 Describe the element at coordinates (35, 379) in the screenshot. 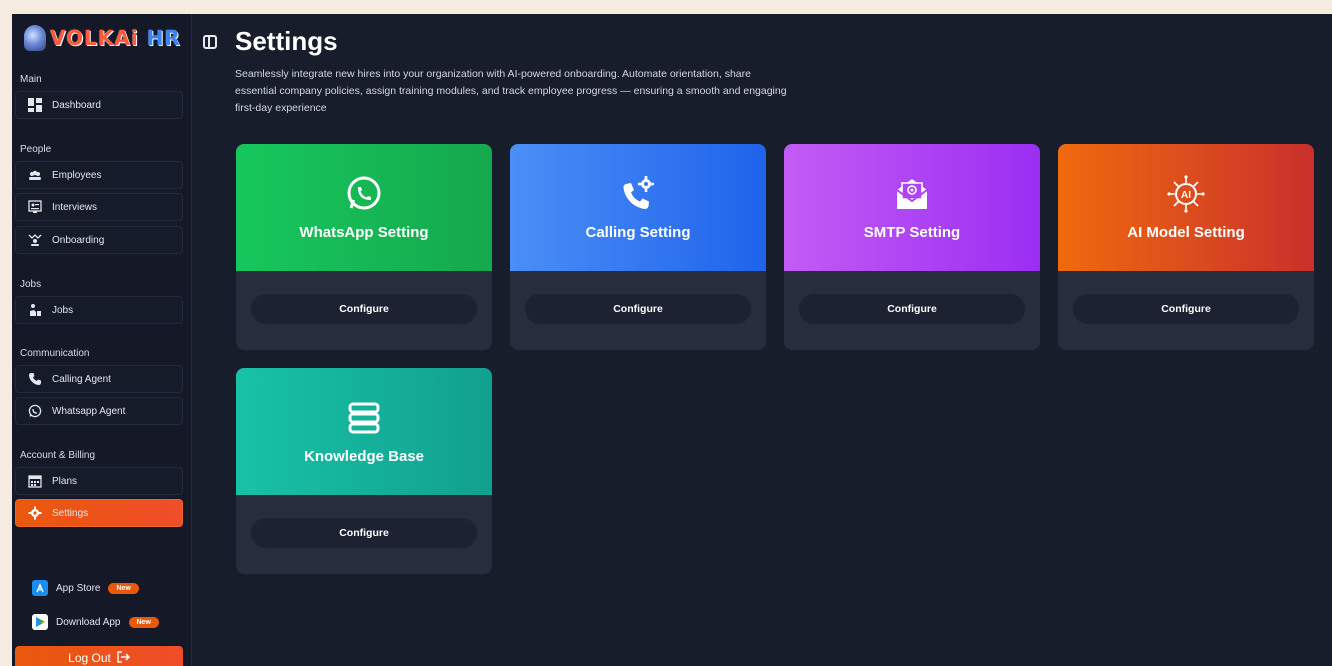

I see `phone-icon` at that location.